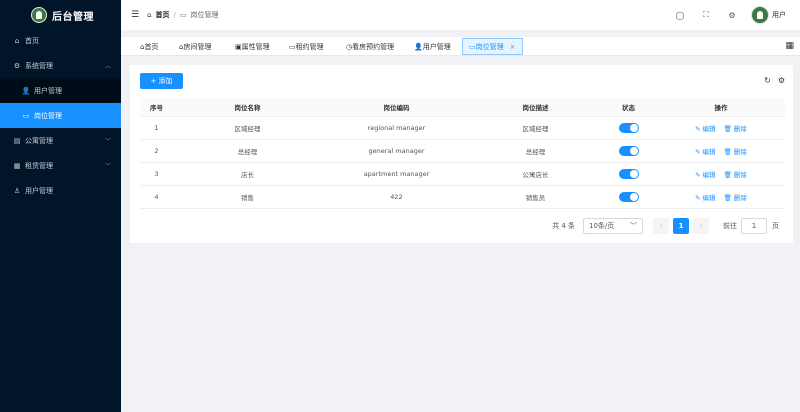 The height and width of the screenshot is (412, 800). What do you see at coordinates (462, 107) in the screenshot?
I see `table-header-row: 序号 岗位名称 岗位编码 岗位描述 状态 操作` at bounding box center [462, 107].